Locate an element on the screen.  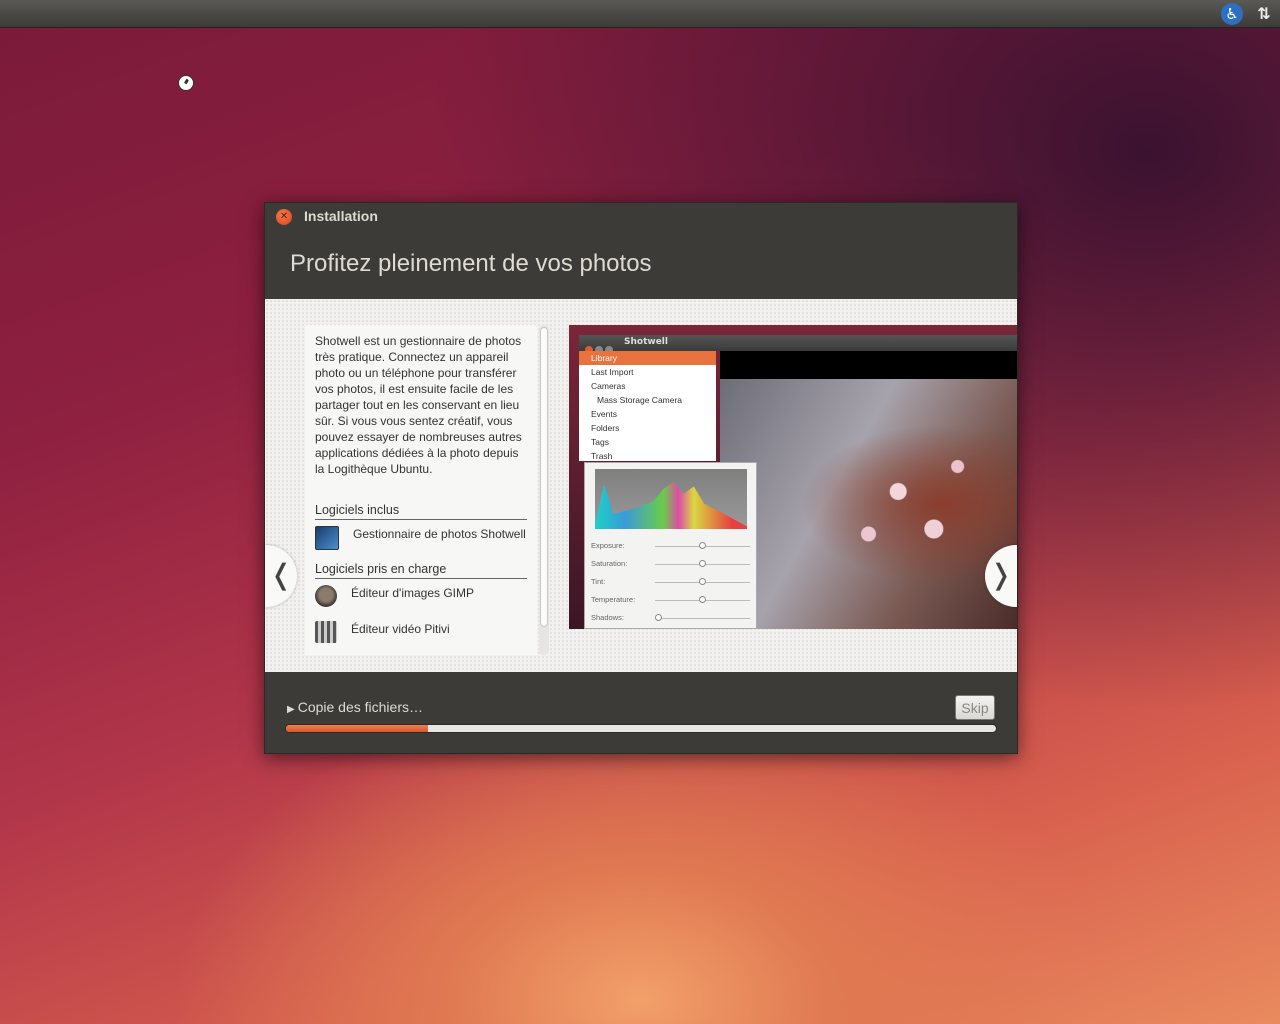
list-item: Tags is located at coordinates (600, 442).